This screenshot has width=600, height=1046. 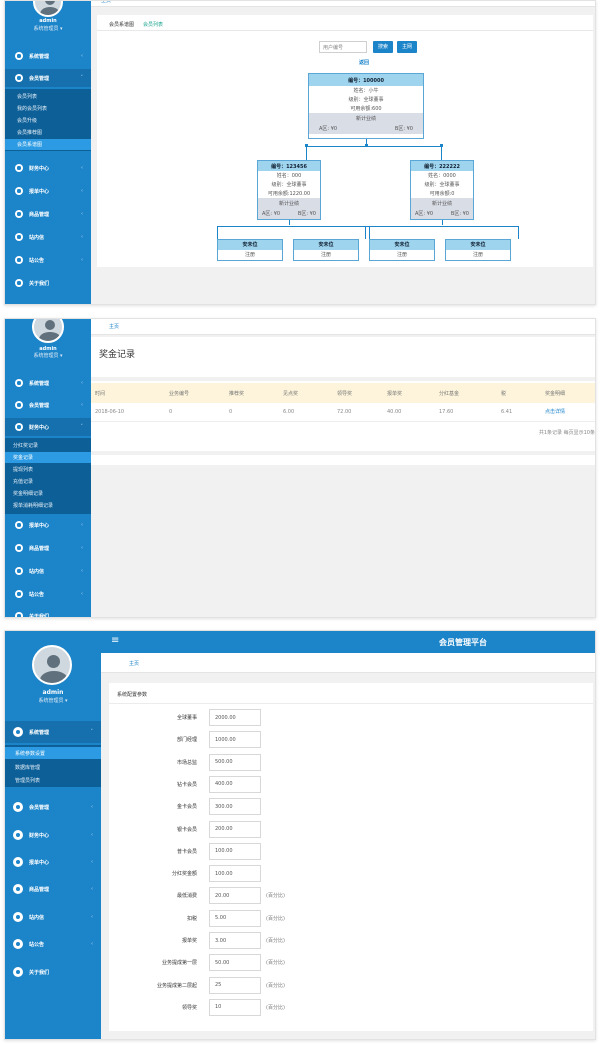 What do you see at coordinates (383, 47) in the screenshot?
I see `search-button: 搜索` at bounding box center [383, 47].